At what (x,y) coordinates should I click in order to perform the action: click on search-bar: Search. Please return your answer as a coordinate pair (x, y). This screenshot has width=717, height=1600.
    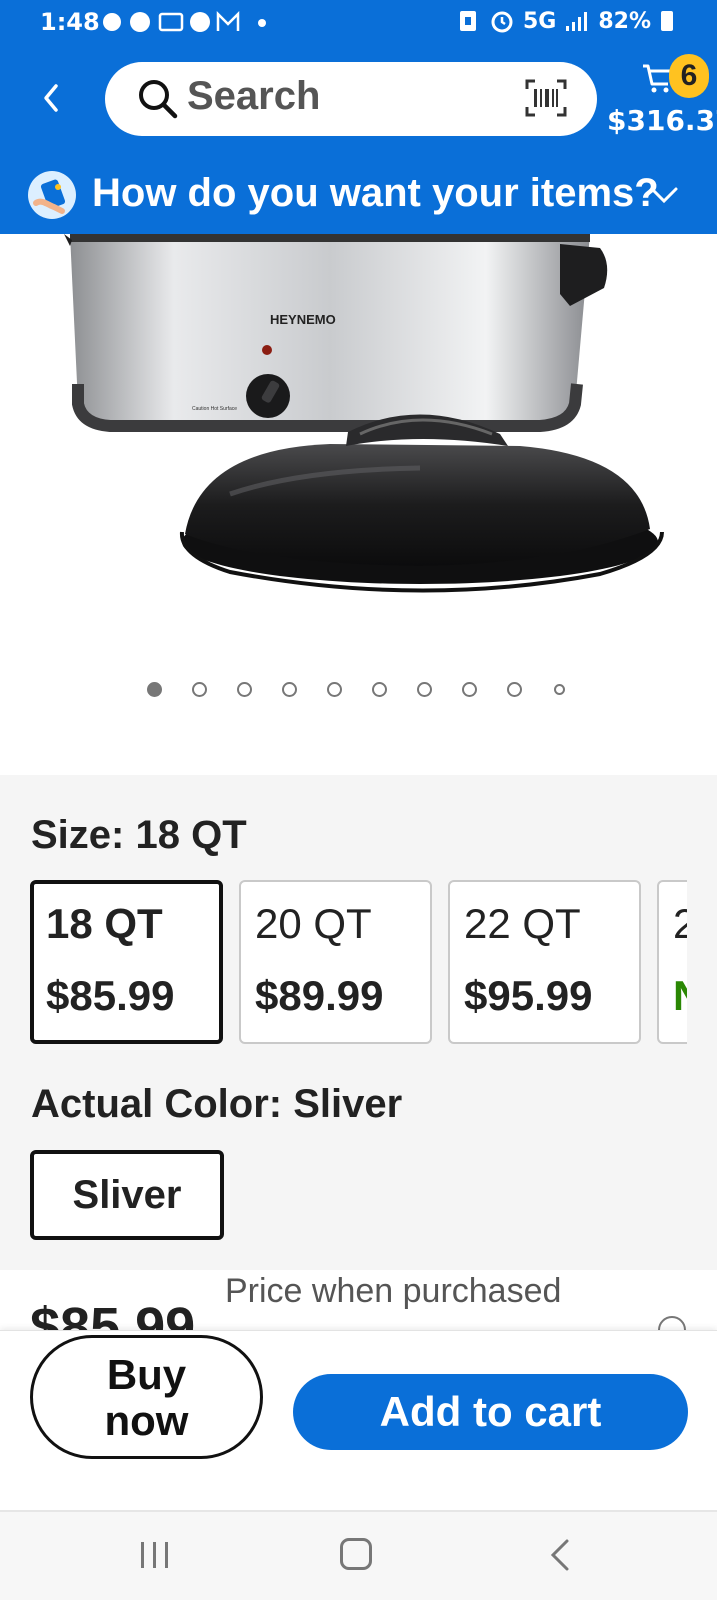
    Looking at the image, I should click on (351, 99).